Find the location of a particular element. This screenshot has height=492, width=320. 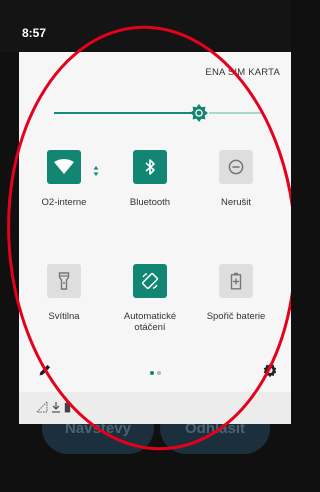

tile-wifi: O2-interne is located at coordinates (64, 179).